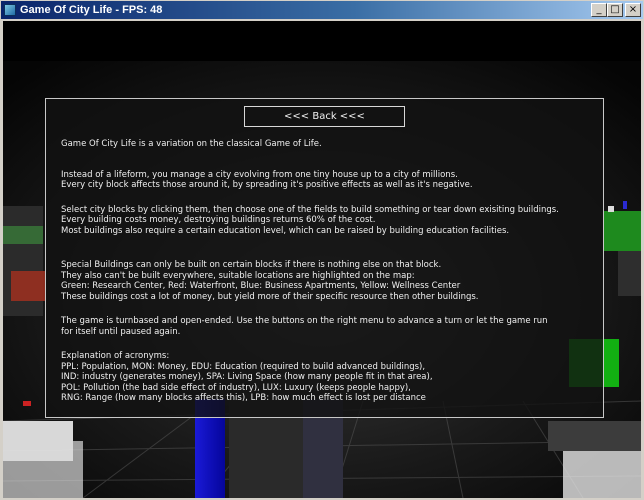 The width and height of the screenshot is (644, 500). Describe the element at coordinates (115, 356) in the screenshot. I see `text-line: Explanation of acronyms:` at that location.